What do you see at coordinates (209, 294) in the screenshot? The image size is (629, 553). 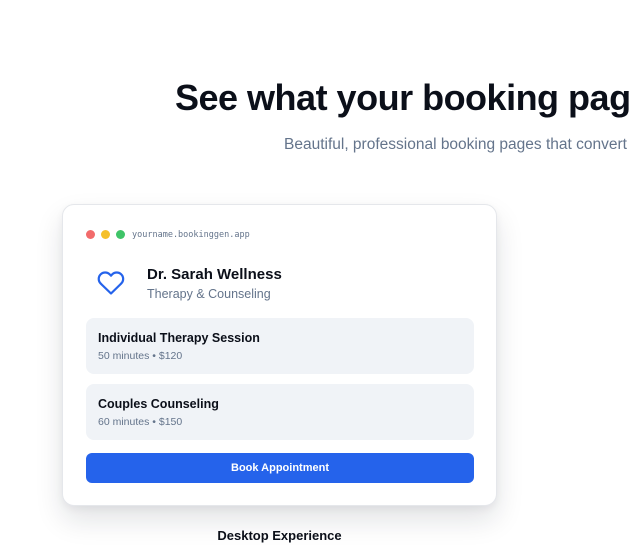 I see `provider-specialty: Therapy & Counseling` at bounding box center [209, 294].